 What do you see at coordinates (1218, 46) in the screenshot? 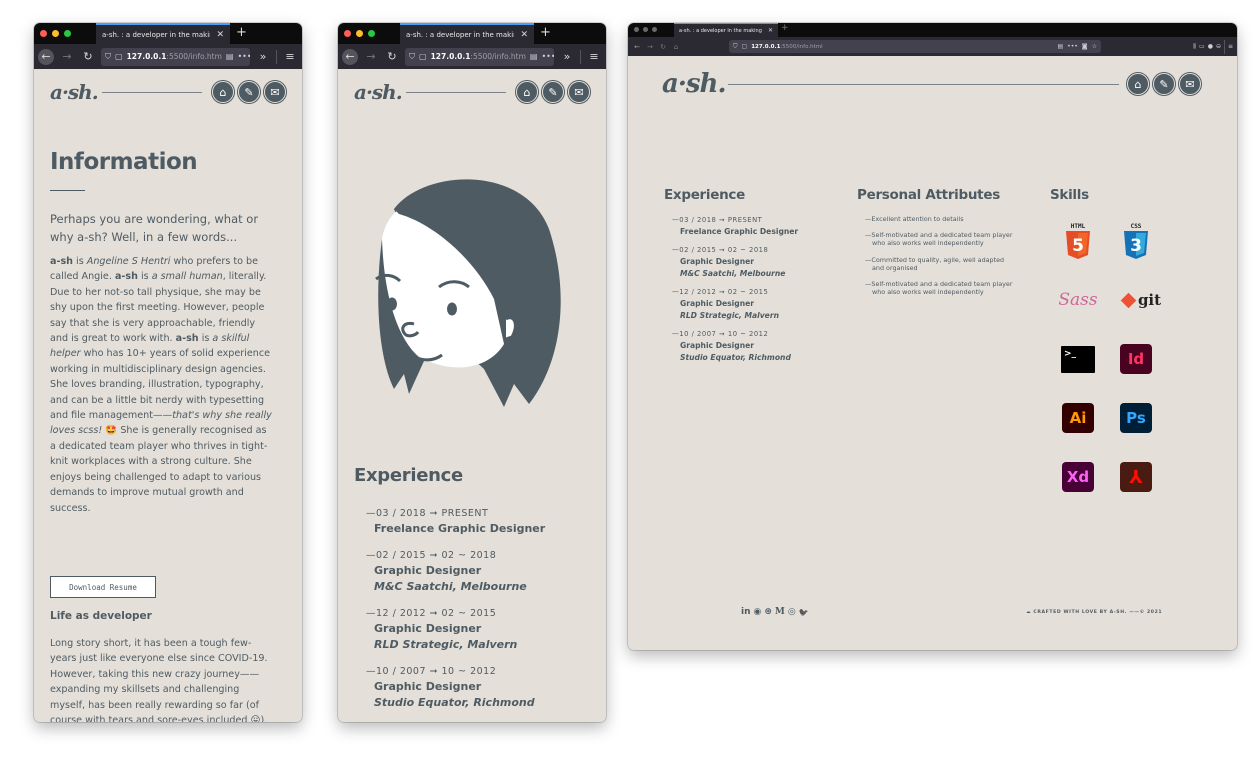
I see `extension-icon: ⊖` at bounding box center [1218, 46].